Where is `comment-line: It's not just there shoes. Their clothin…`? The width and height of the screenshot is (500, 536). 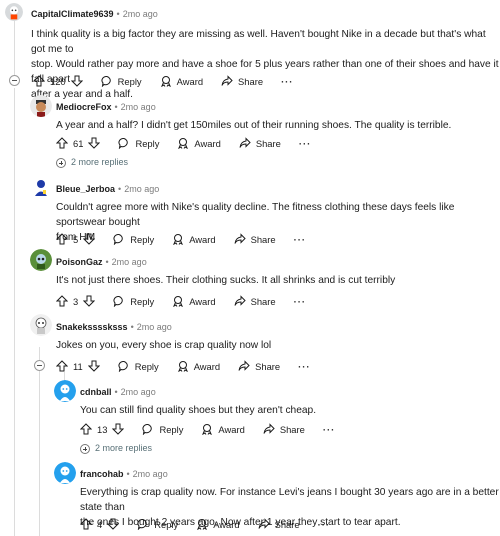
comment-line: It's not just there shoes. Their clothin… is located at coordinates (226, 280).